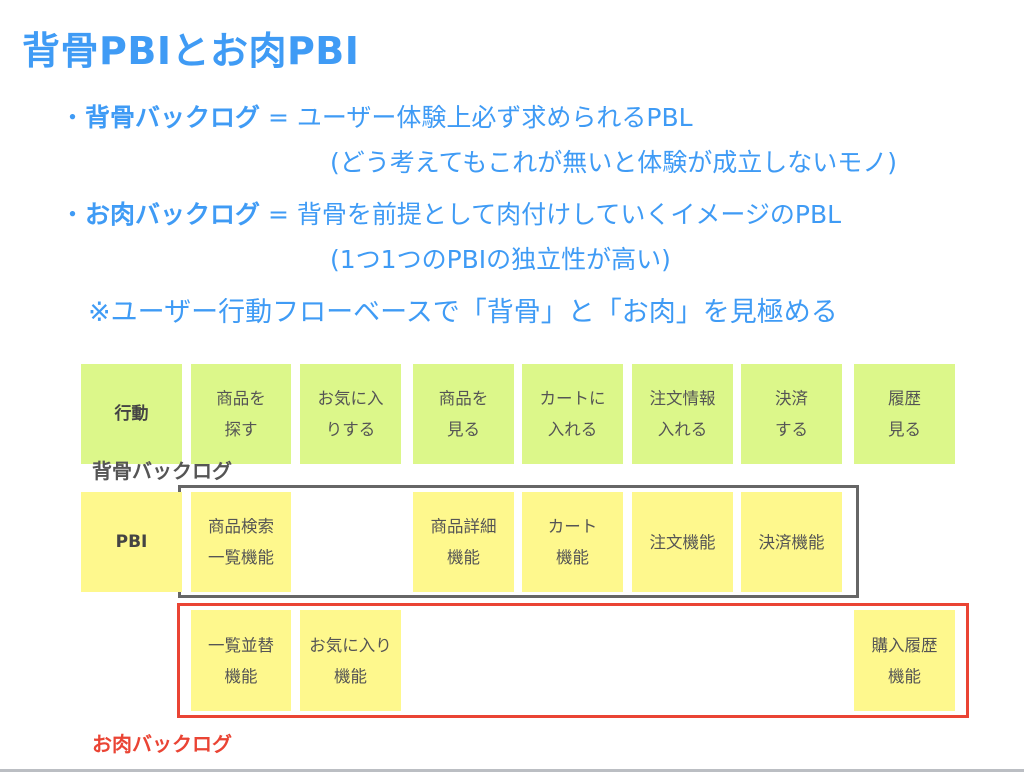 The image size is (1024, 772). Describe the element at coordinates (350, 414) in the screenshot. I see `action-card: お気に入 りする` at that location.